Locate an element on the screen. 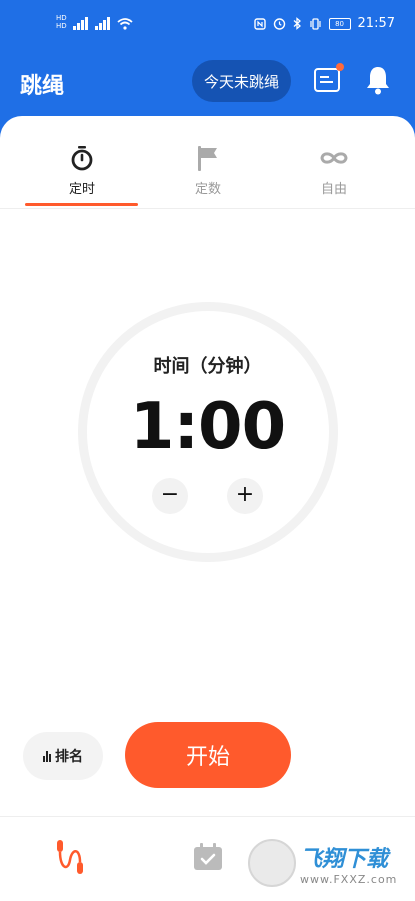 Image resolution: width=415 pixels, height=901 pixels. vibrate-icon is located at coordinates (315, 23).